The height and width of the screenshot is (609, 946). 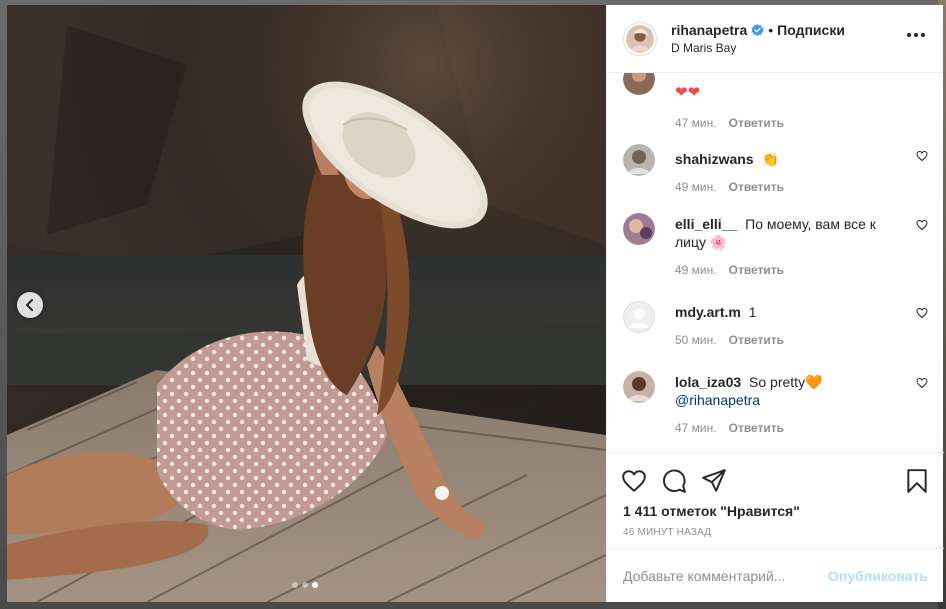 I want to click on author-avatar, so click(x=640, y=38).